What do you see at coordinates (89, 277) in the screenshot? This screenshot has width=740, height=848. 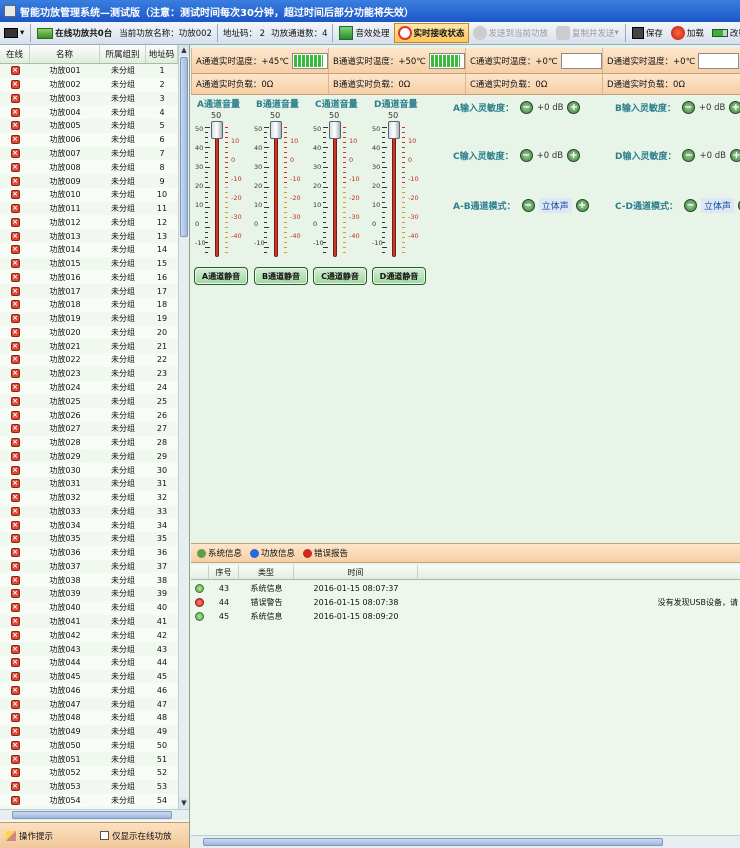 I see `table-row: × 功放016 未分组 16` at bounding box center [89, 277].